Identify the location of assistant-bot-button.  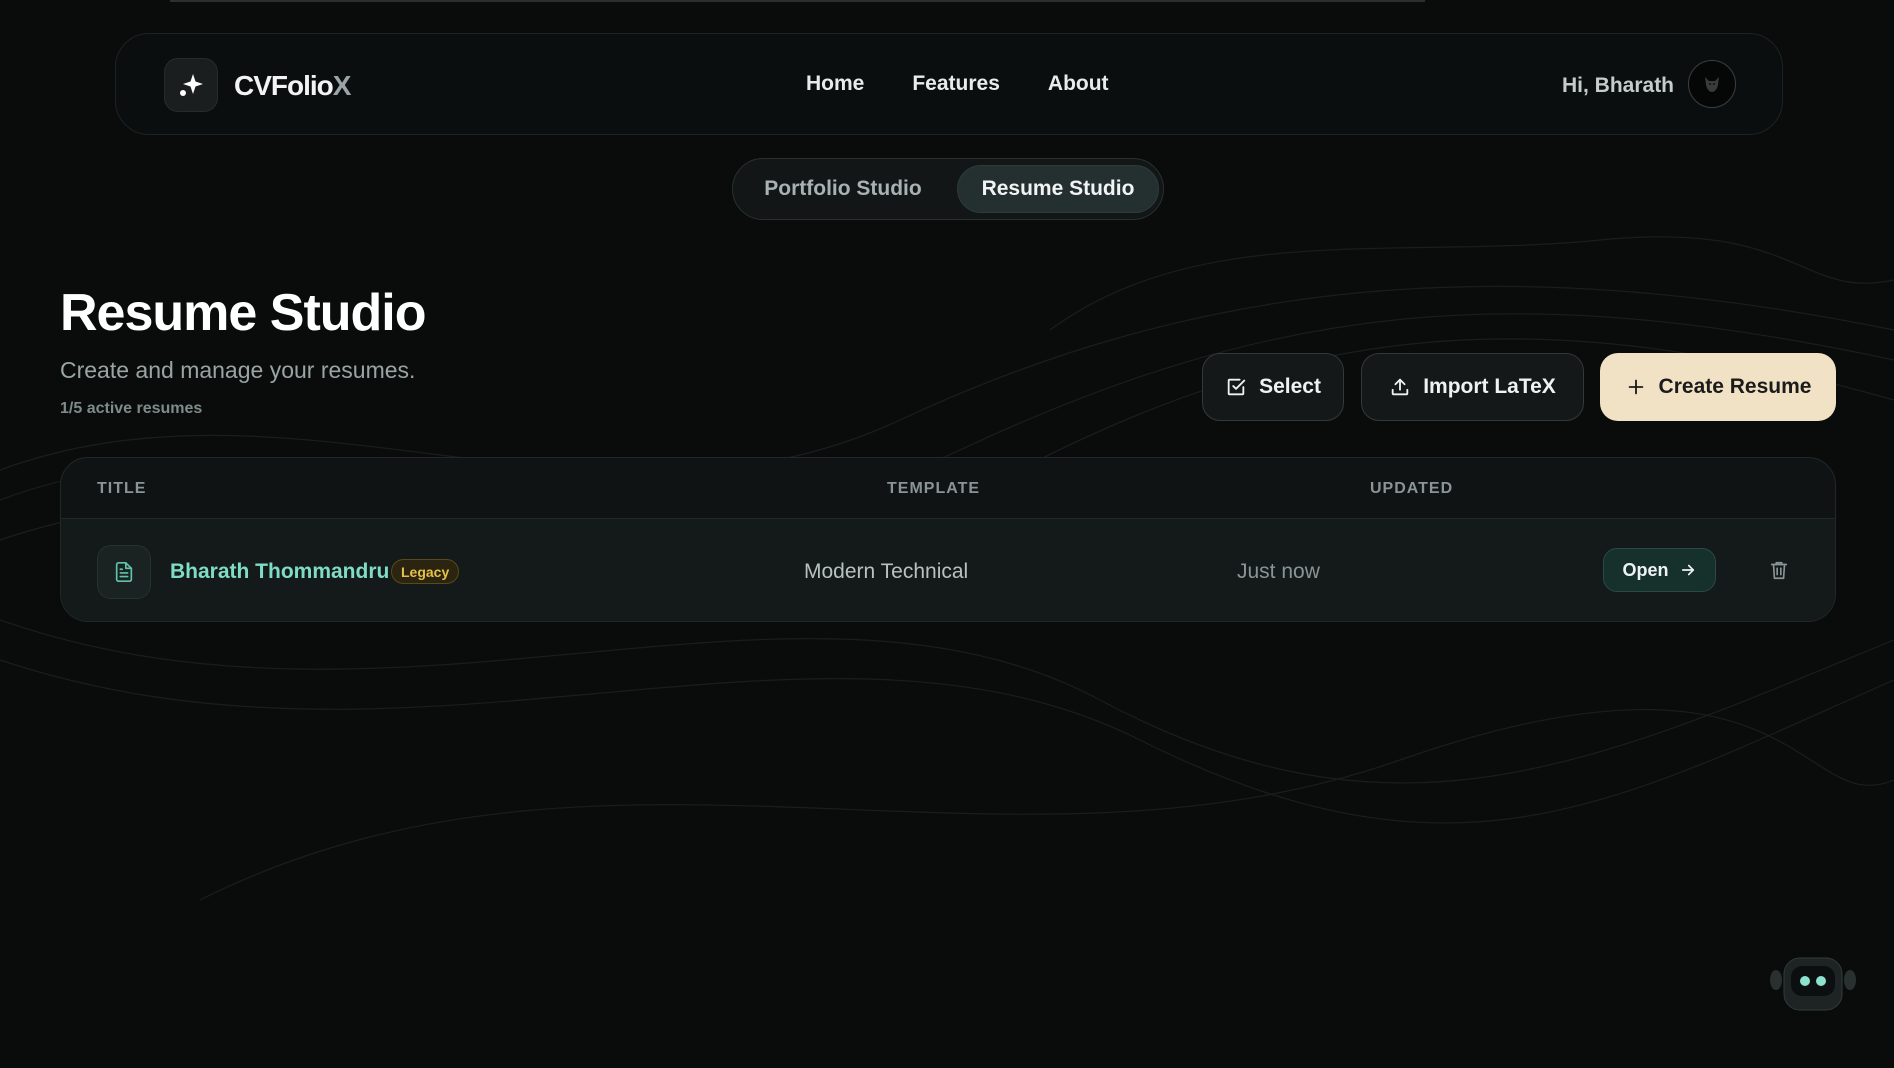
(1813, 986).